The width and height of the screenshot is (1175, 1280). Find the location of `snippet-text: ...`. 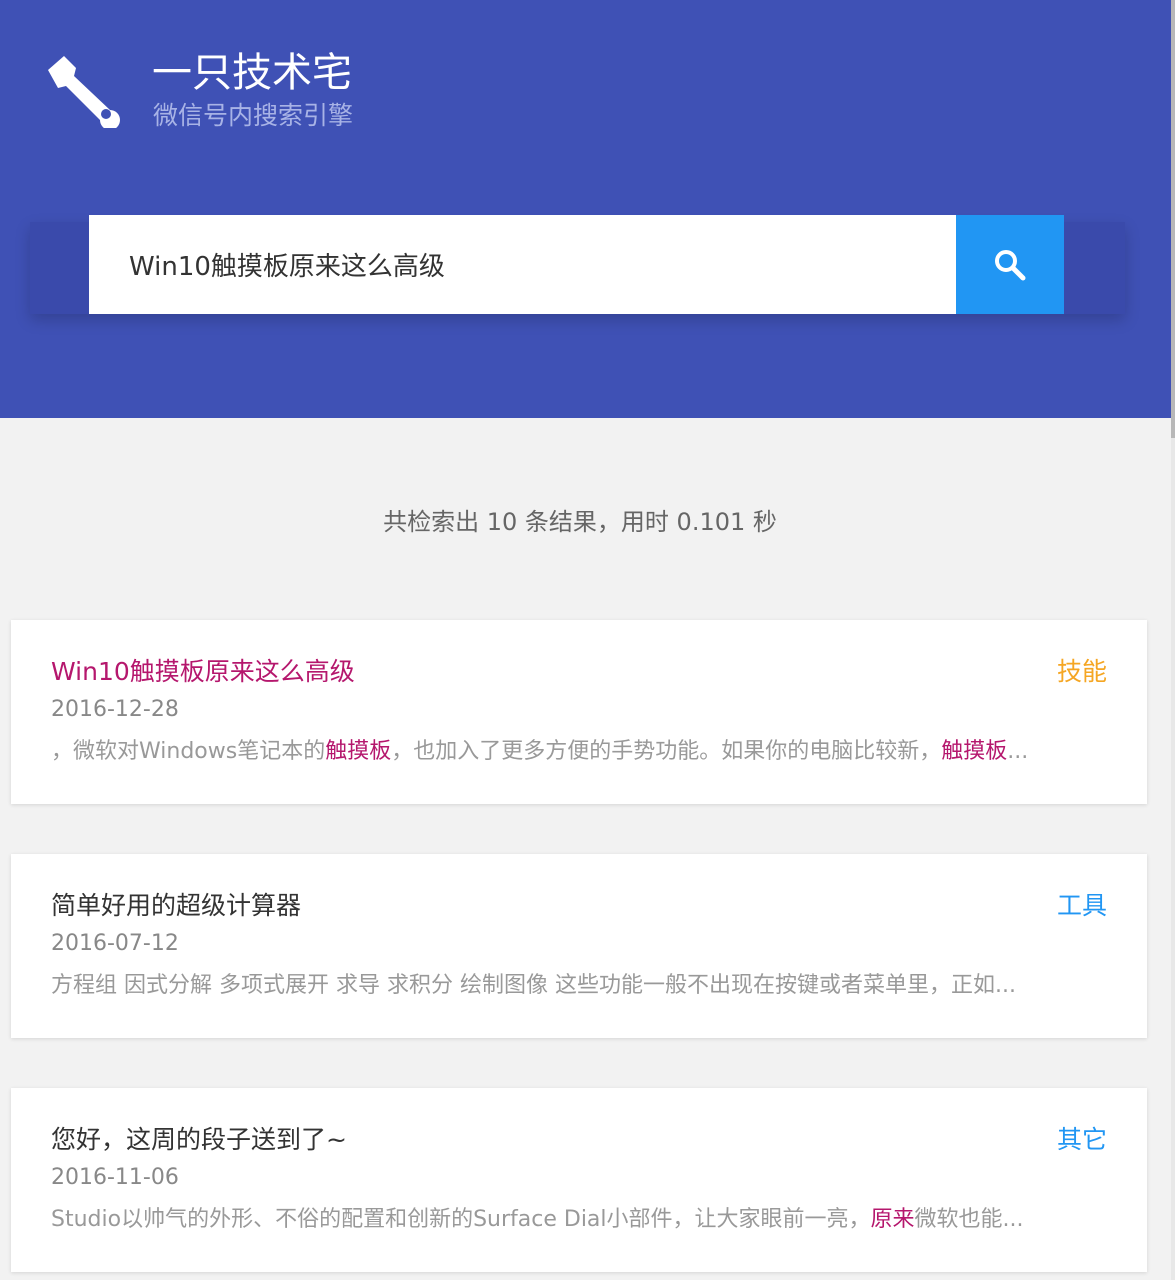

snippet-text: ... is located at coordinates (1018, 751).